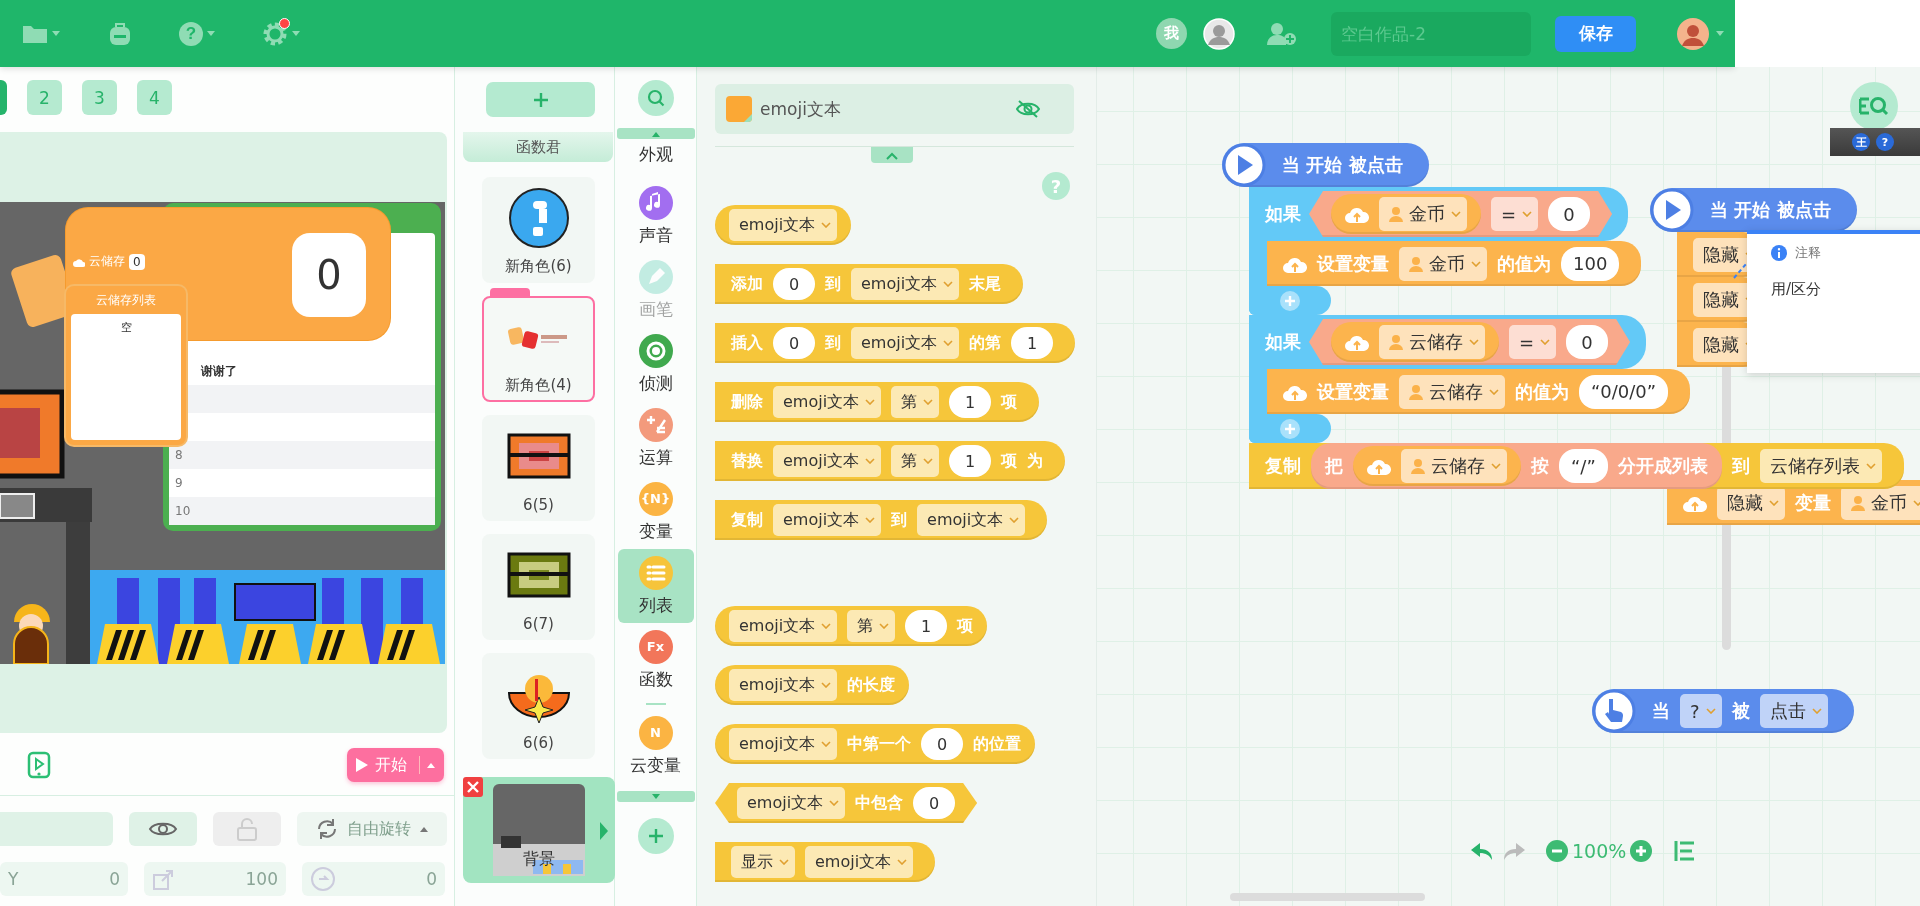  Describe the element at coordinates (985, 284) in the screenshot. I see `block-label: 末尾` at that location.